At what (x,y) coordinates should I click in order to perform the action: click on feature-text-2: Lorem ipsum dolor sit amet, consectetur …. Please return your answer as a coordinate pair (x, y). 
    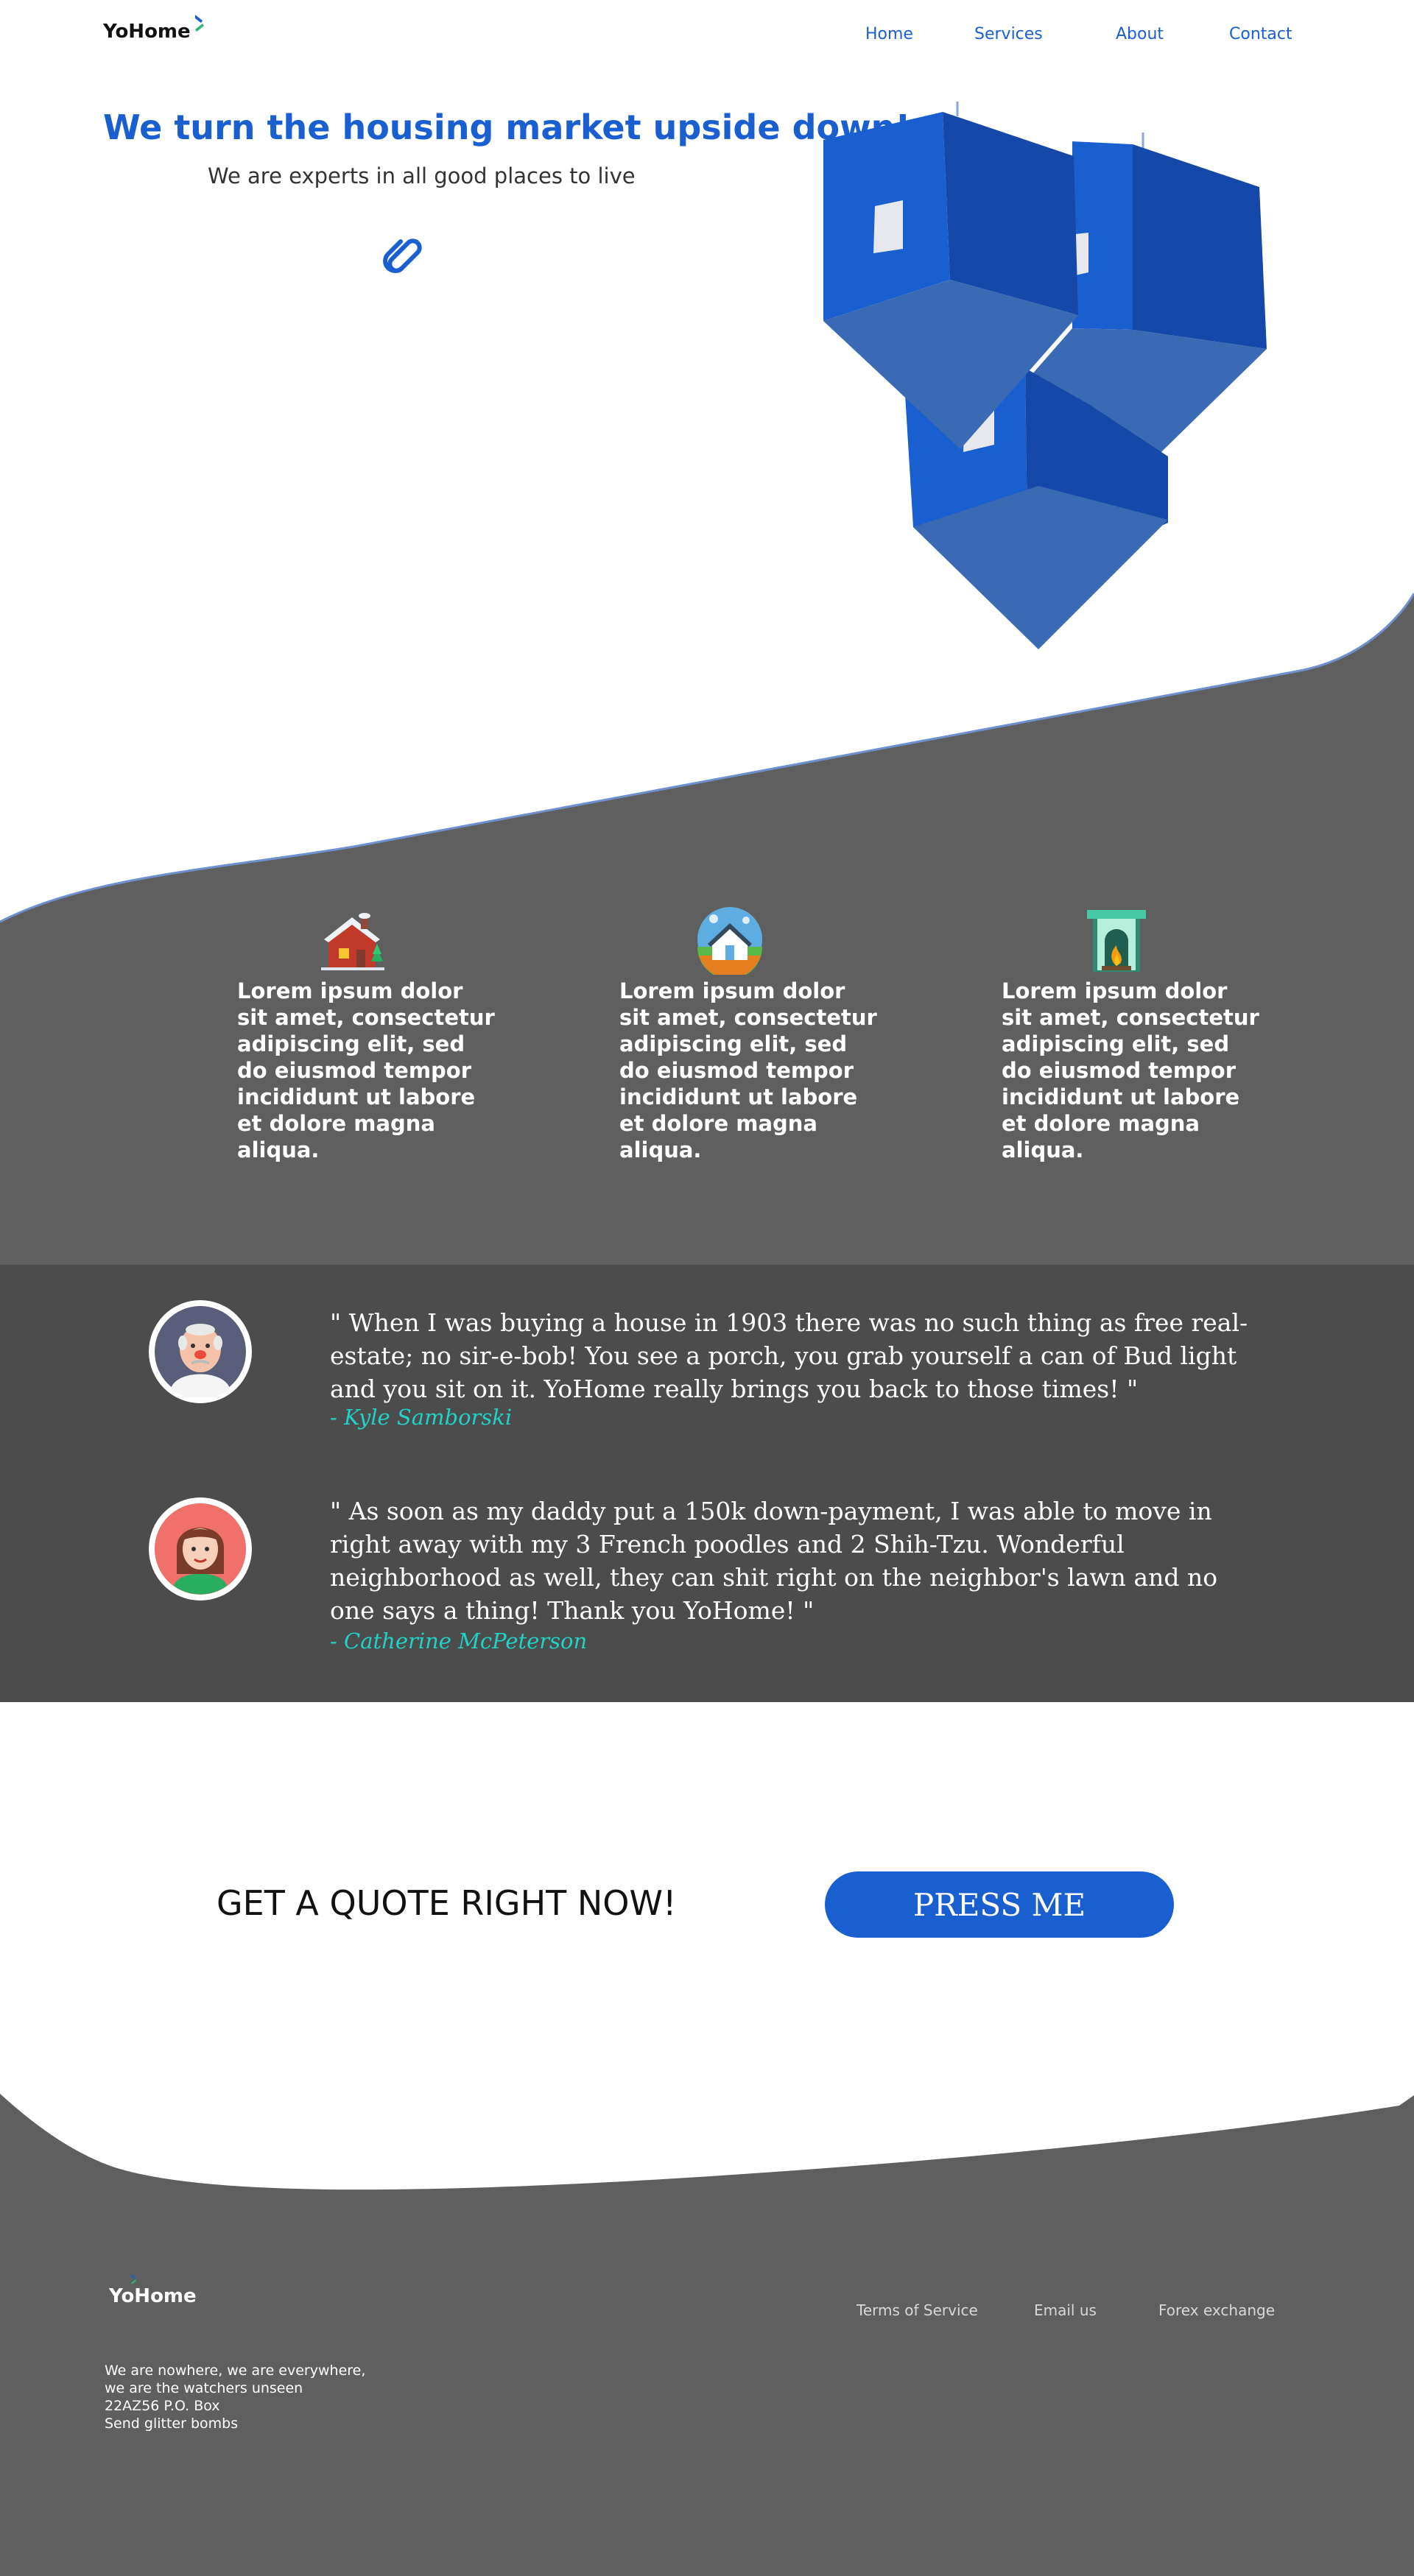
    Looking at the image, I should click on (748, 1070).